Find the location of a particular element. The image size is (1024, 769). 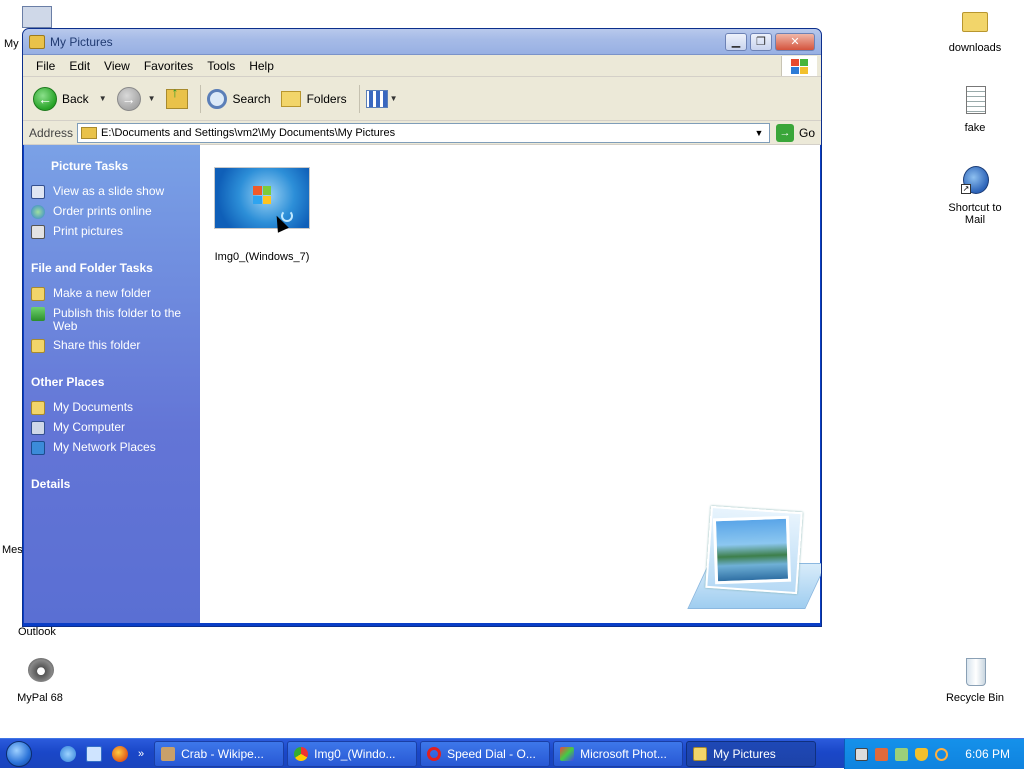

my-computer-desktop-icon is located at coordinates (37, 17).